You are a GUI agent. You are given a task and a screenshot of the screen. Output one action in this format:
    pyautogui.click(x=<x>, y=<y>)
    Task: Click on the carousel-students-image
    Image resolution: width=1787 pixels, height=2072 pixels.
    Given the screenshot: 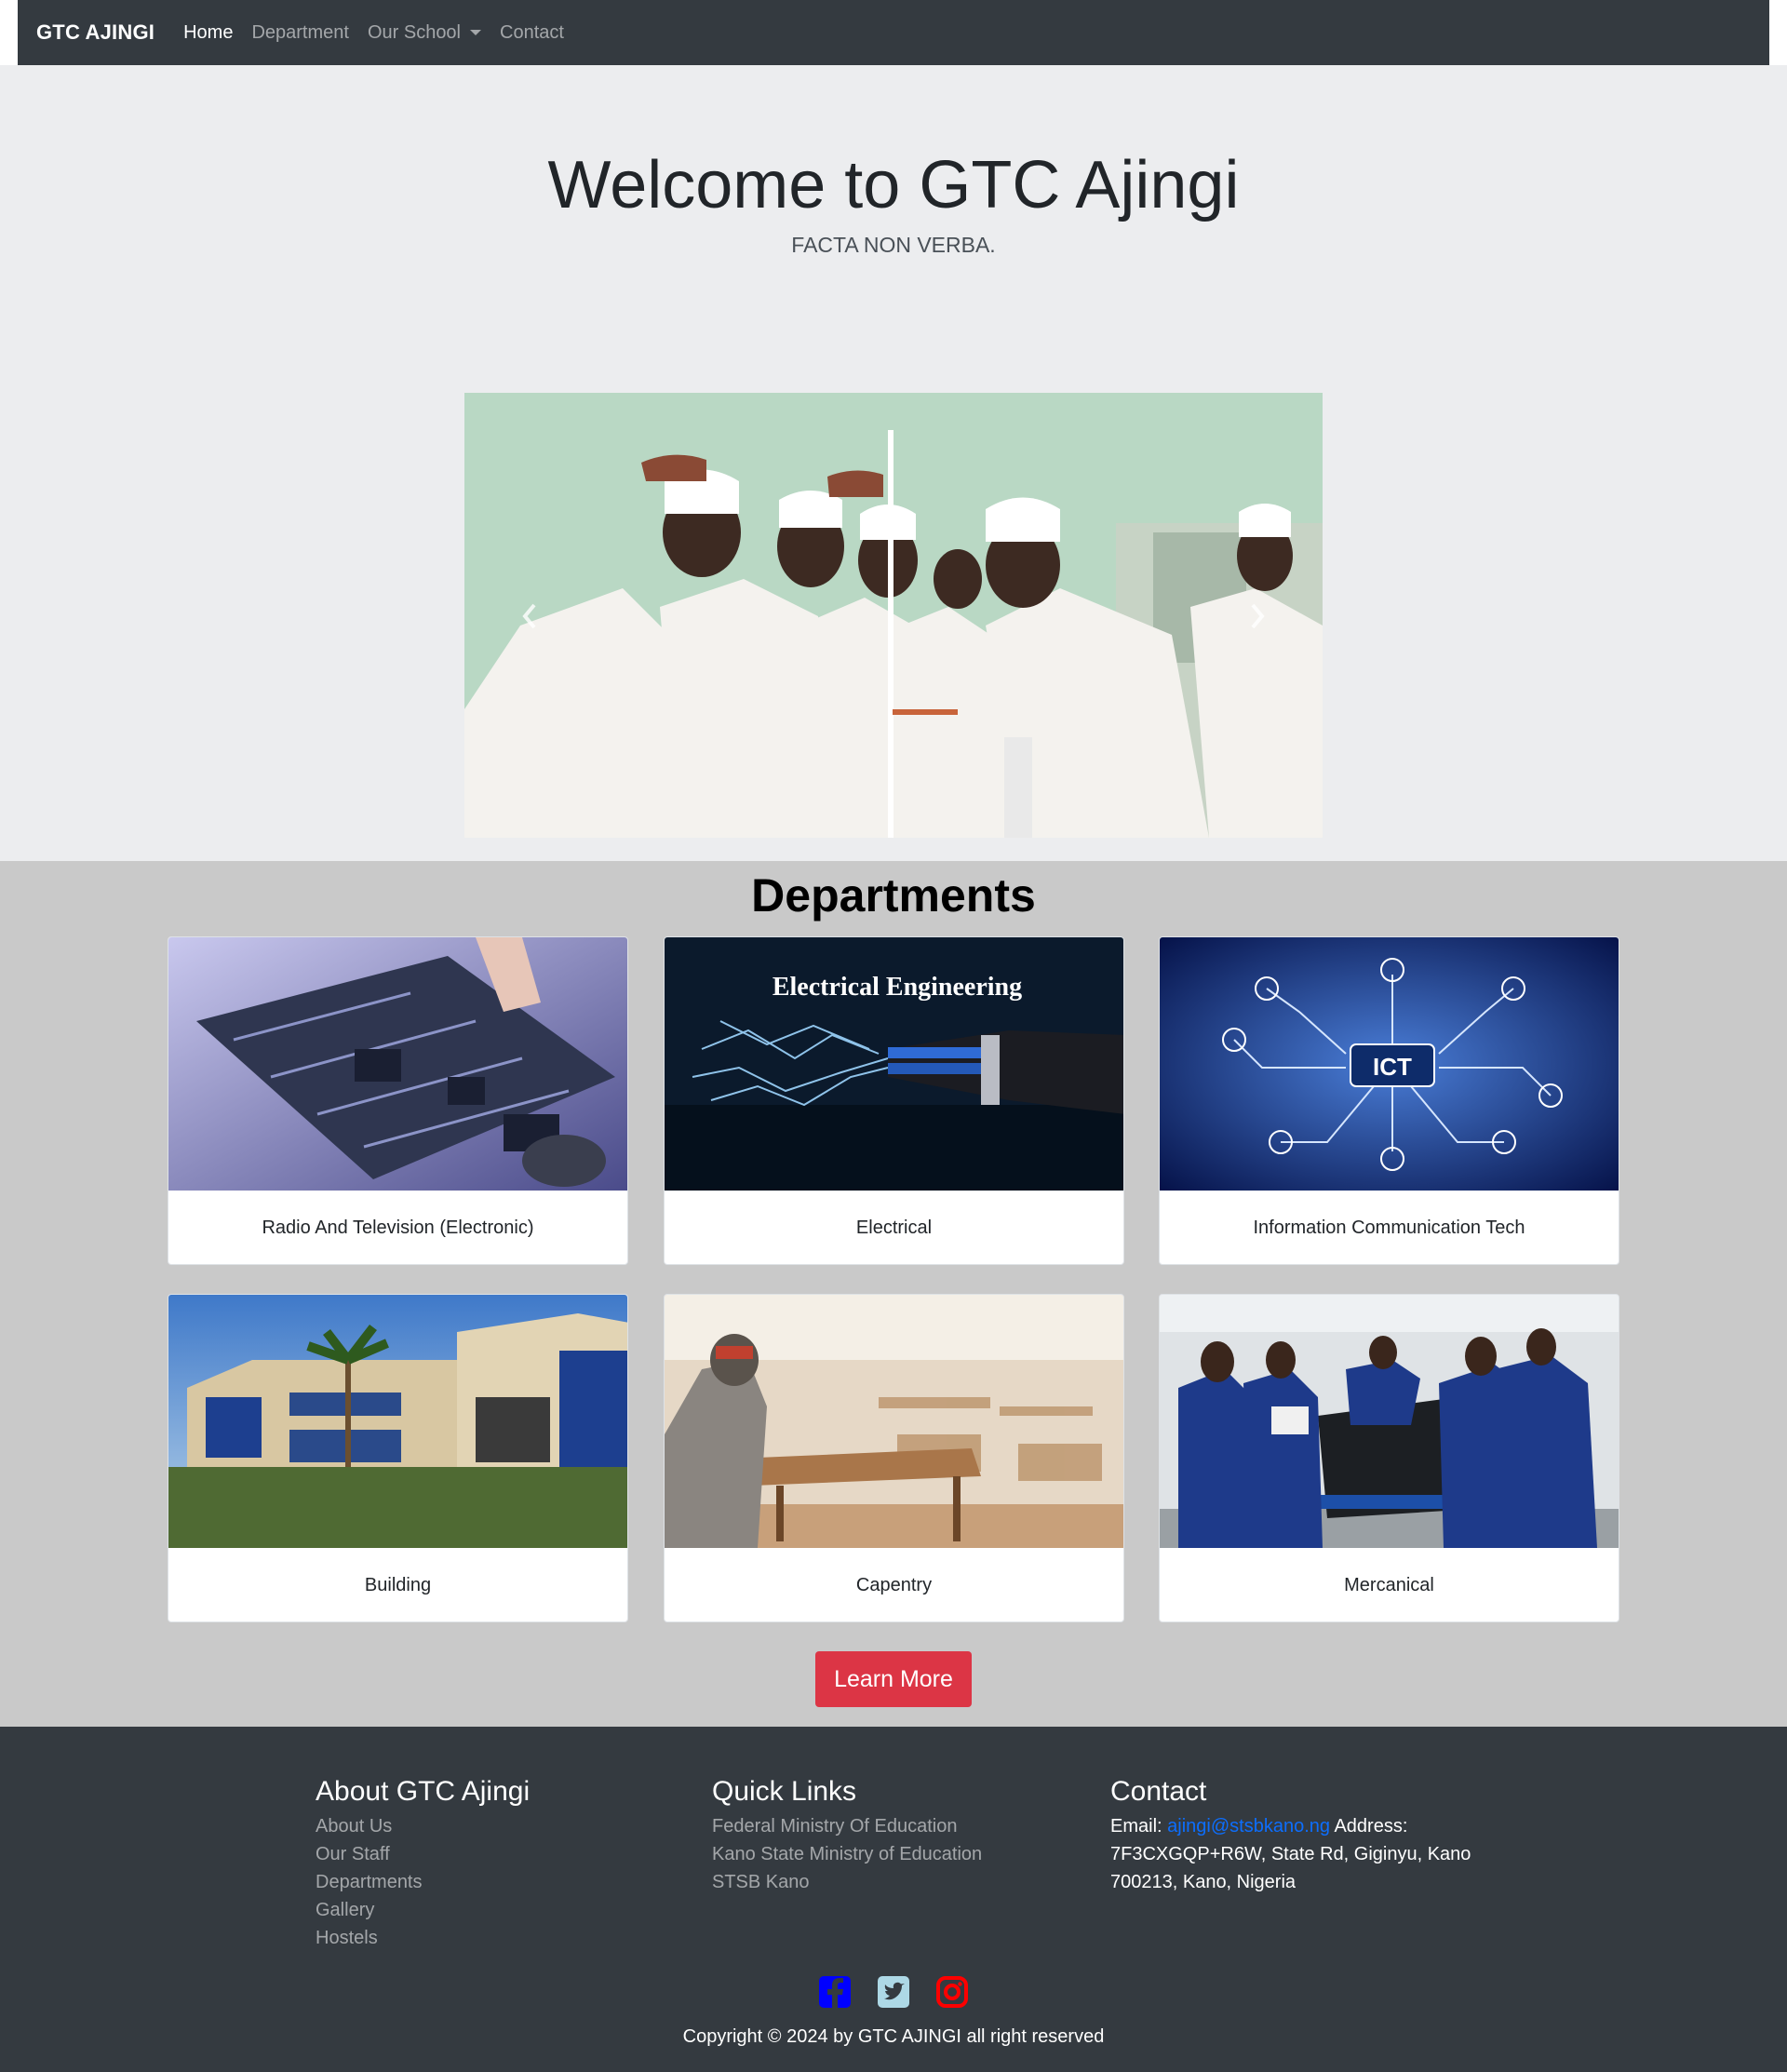 What is the action you would take?
    pyautogui.click(x=893, y=615)
    